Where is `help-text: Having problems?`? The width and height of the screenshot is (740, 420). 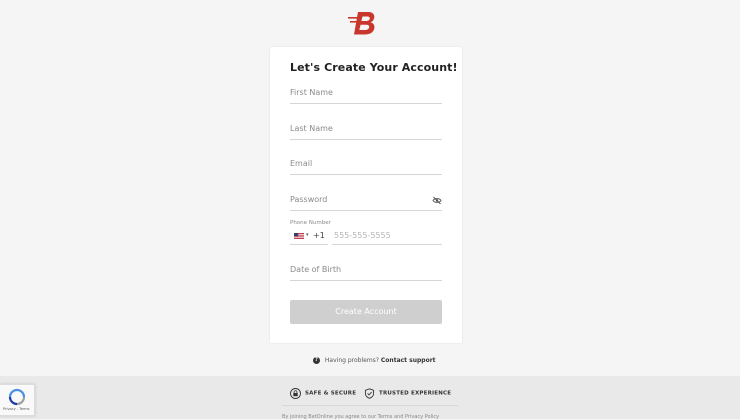 help-text: Having problems? is located at coordinates (351, 360).